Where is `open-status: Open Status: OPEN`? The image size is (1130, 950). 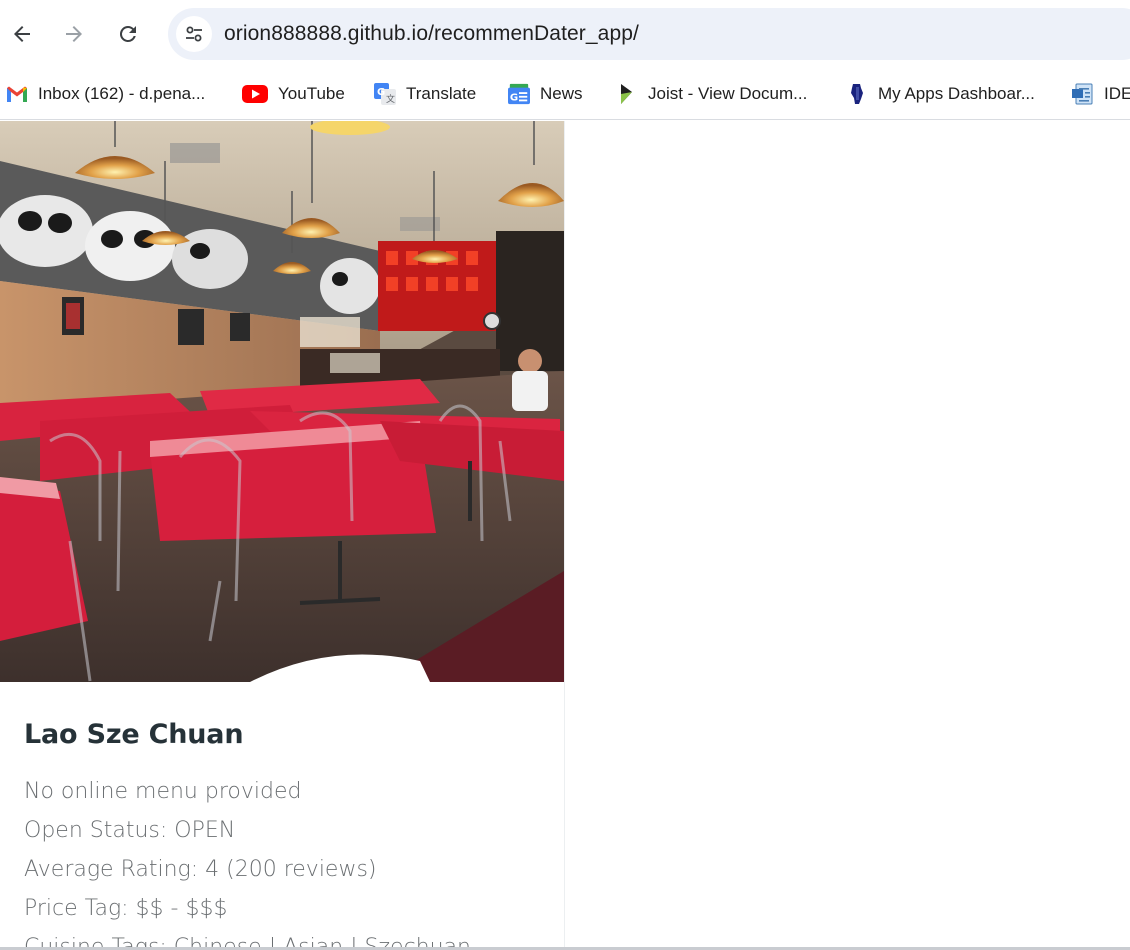 open-status: Open Status: OPEN is located at coordinates (130, 830).